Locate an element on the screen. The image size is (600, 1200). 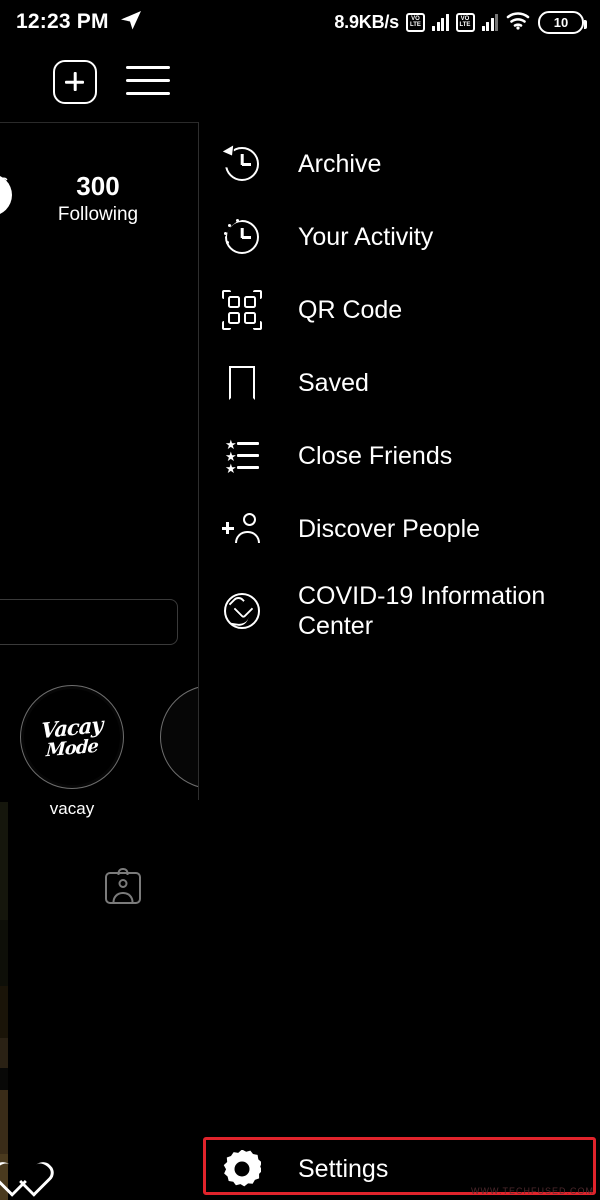
status-bar-right: 8.9KB/s VO LTE VO LTE 10 is located at coordinates (460, 22).